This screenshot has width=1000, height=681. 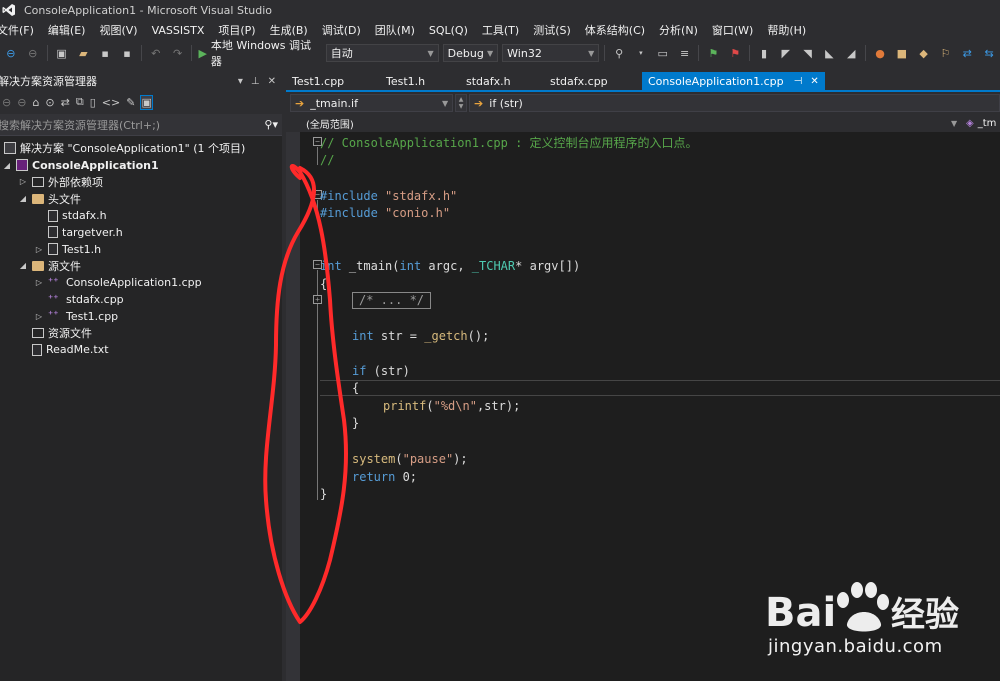 What do you see at coordinates (502, 81) in the screenshot?
I see `tab-stdafx-h: stdafx.h` at bounding box center [502, 81].